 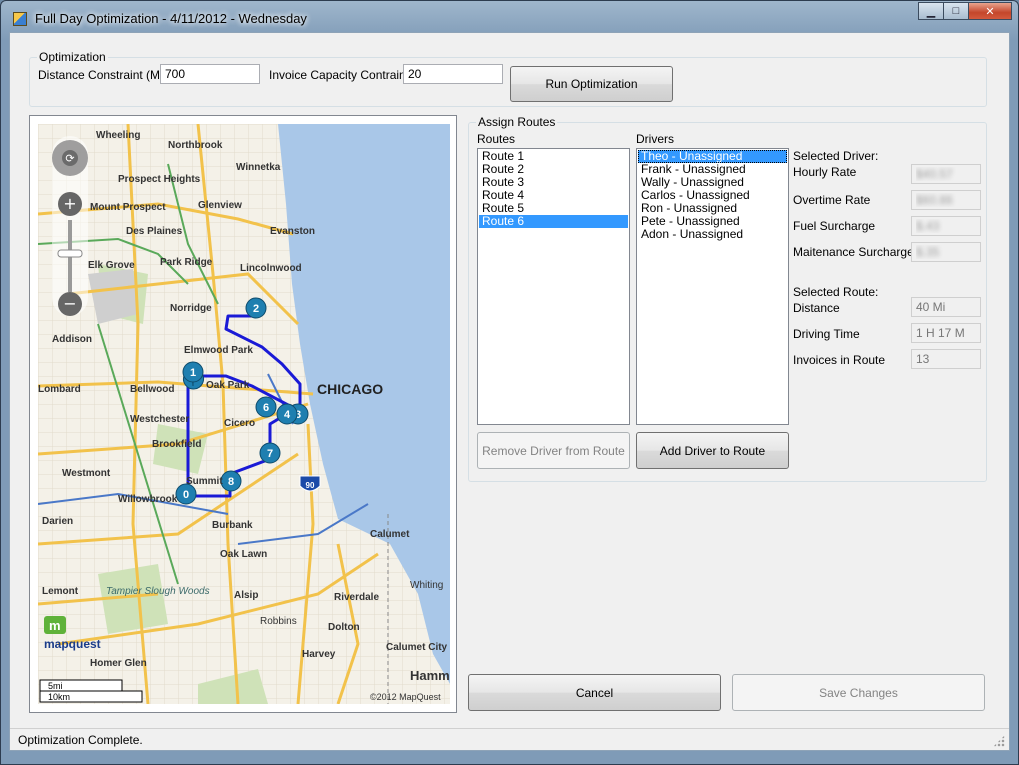 I want to click on route-marker-4: 4, so click(x=287, y=414).